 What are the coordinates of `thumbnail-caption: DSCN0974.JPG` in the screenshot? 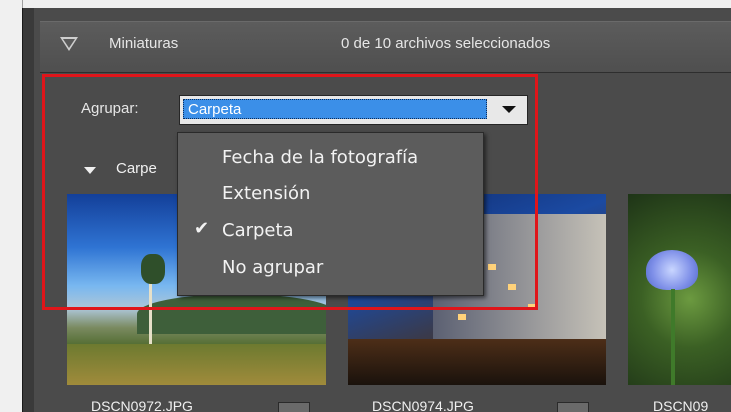 It's located at (423, 405).